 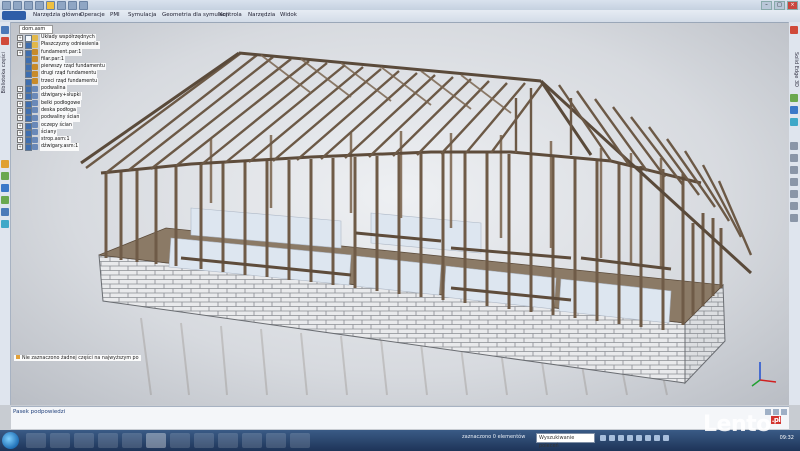 I want to click on help-icon, so click(x=794, y=30).